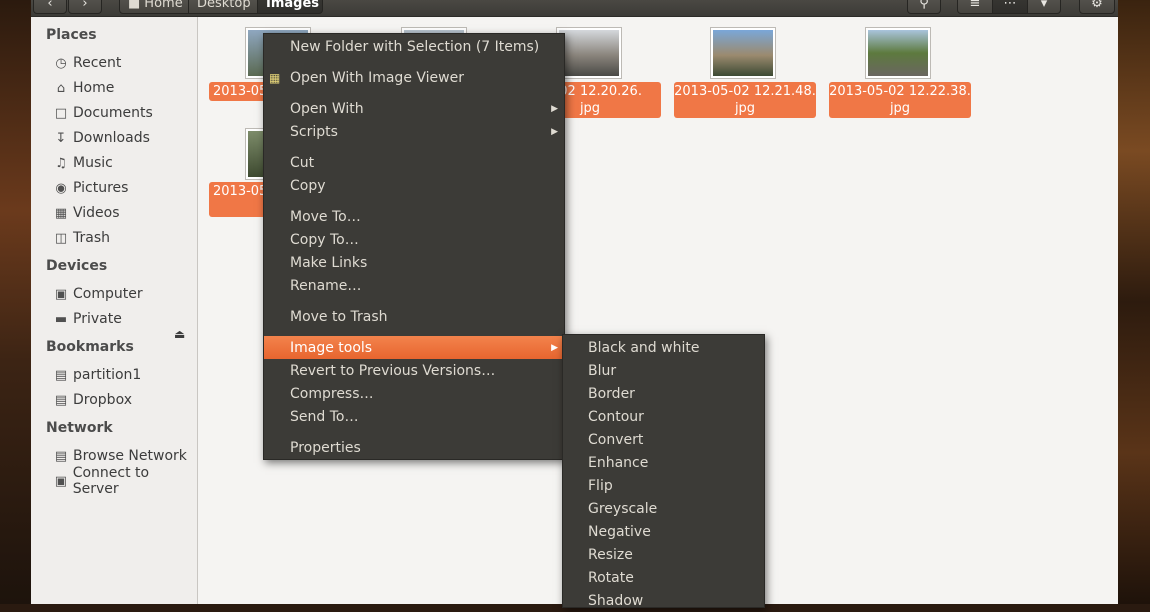  I want to click on menu-item-copy: Copy, so click(414, 185).